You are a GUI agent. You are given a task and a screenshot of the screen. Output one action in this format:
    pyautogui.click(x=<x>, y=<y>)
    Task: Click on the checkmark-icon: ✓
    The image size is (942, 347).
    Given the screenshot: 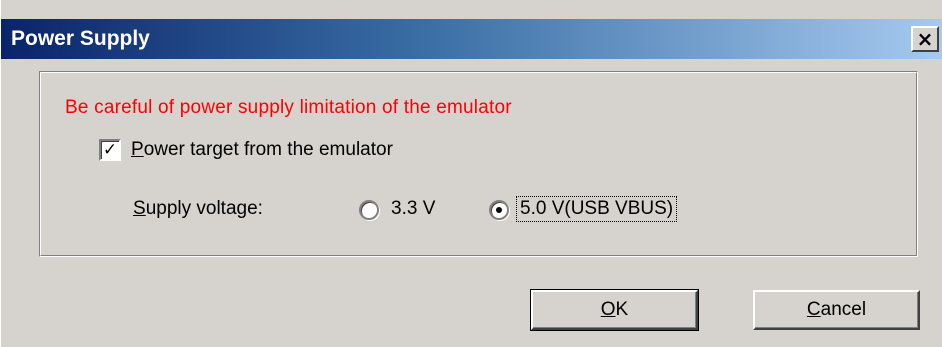 What is the action you would take?
    pyautogui.click(x=110, y=149)
    